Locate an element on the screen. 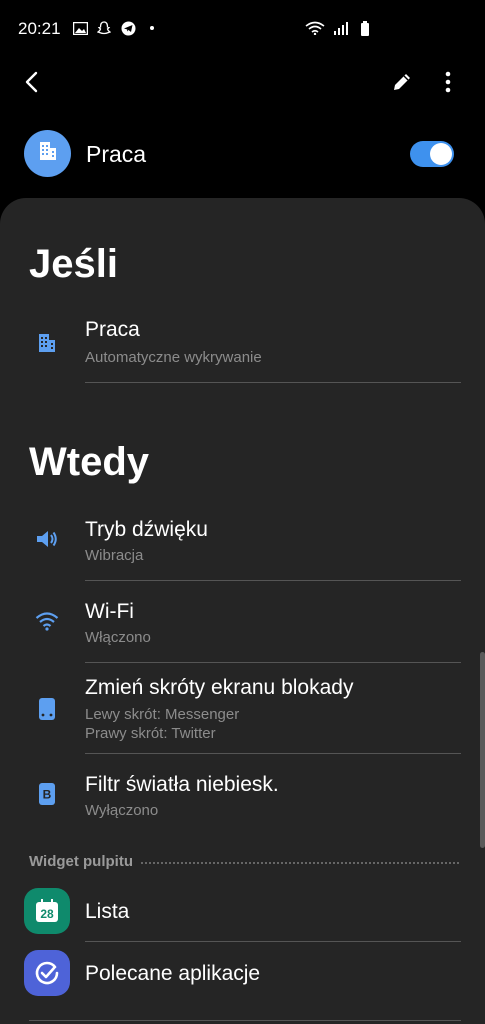 This screenshot has width=485, height=1024. action-title: Wi-Fi is located at coordinates (109, 611).